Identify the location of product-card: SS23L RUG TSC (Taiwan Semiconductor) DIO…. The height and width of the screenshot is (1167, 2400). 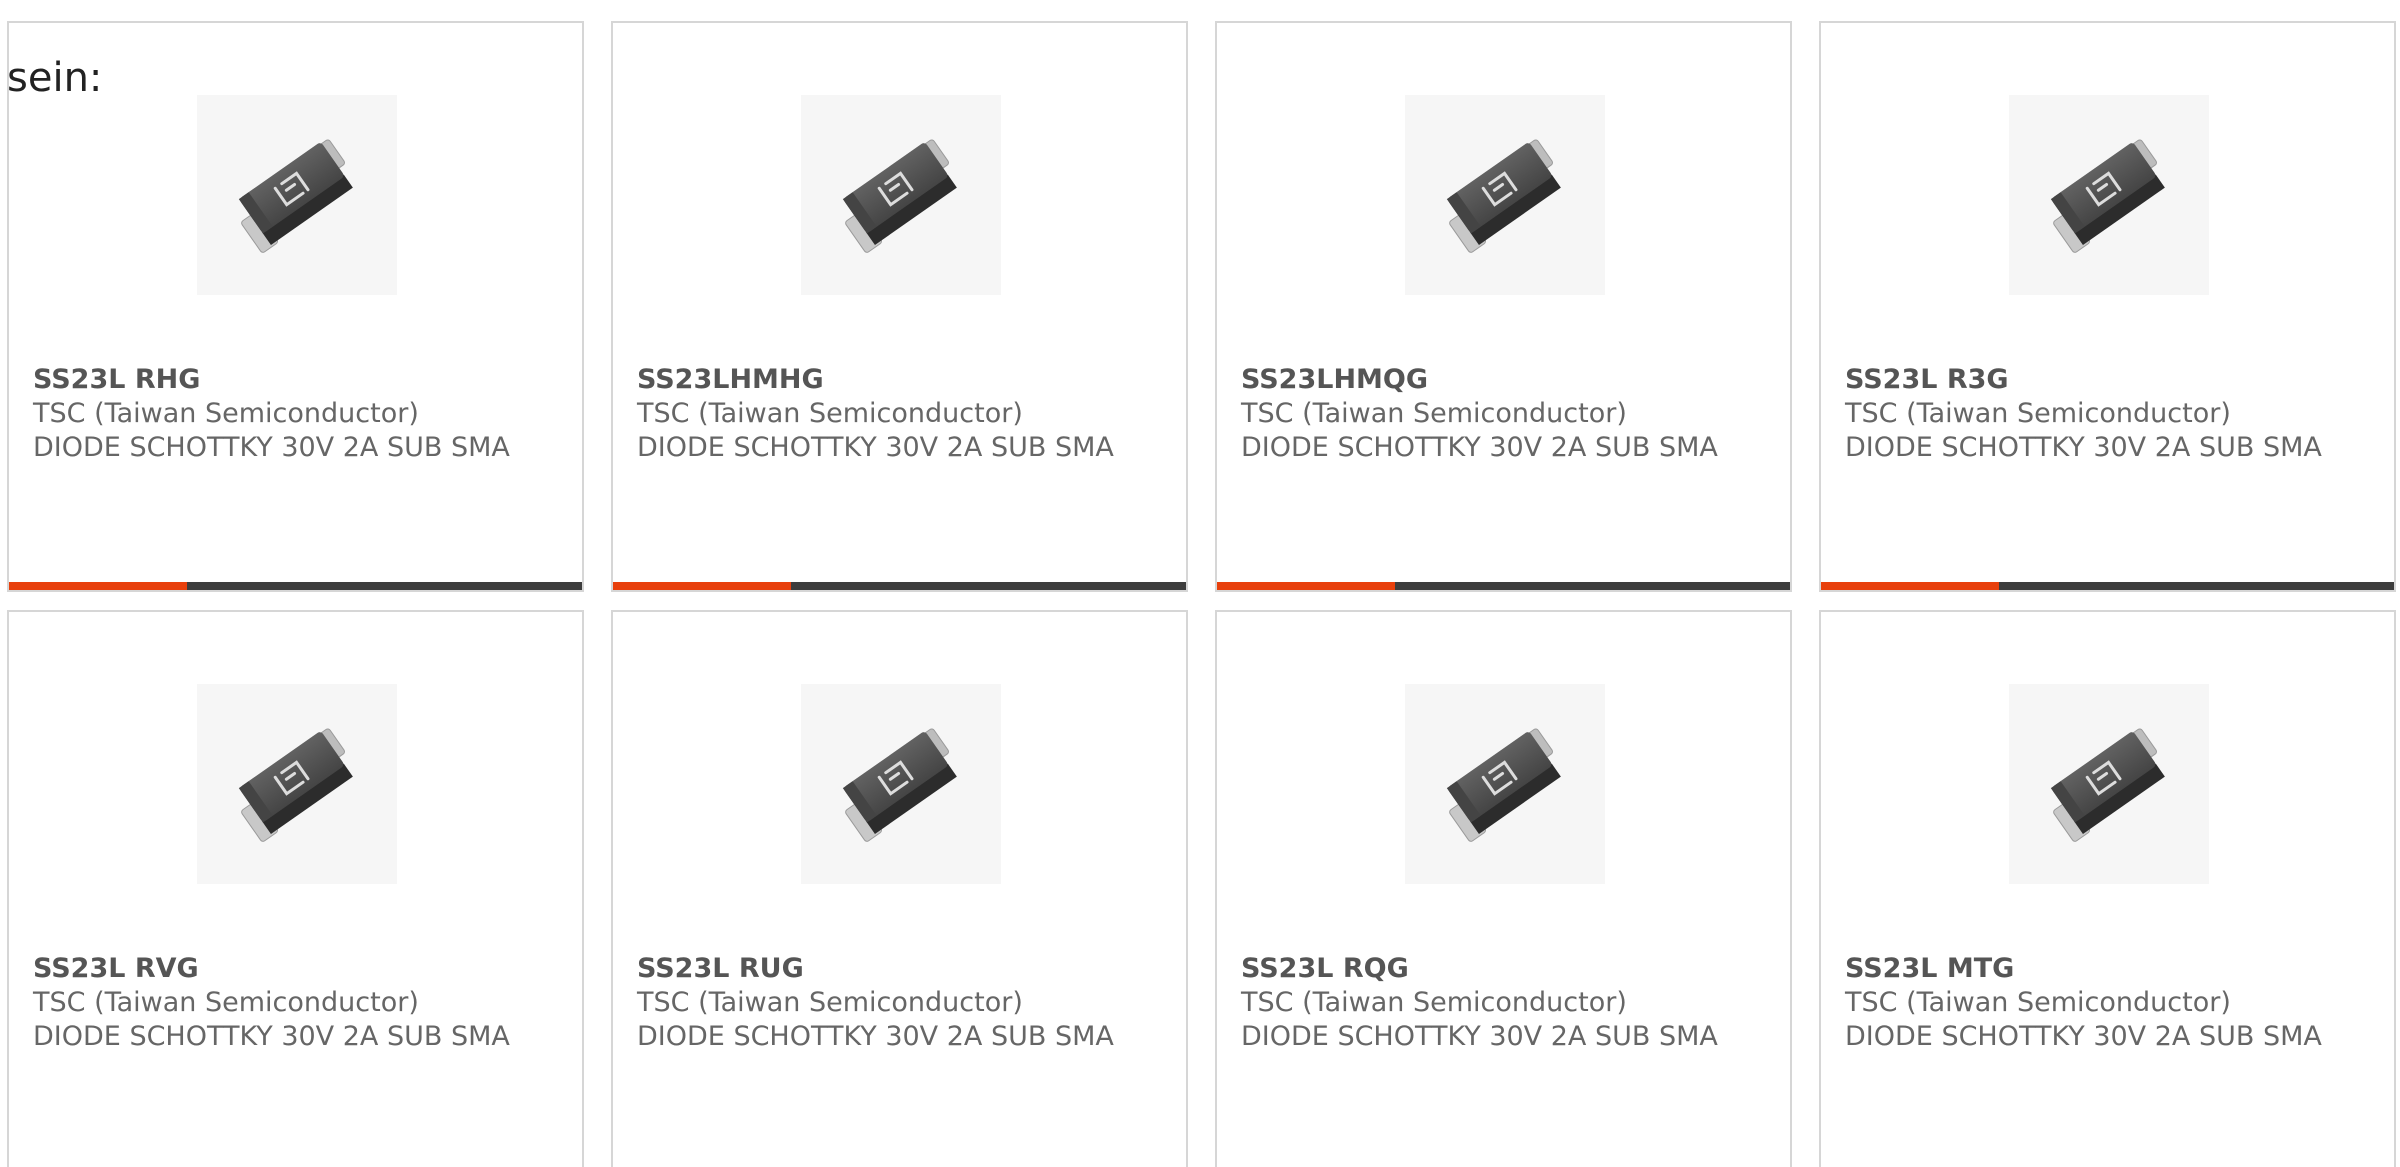
(899, 888).